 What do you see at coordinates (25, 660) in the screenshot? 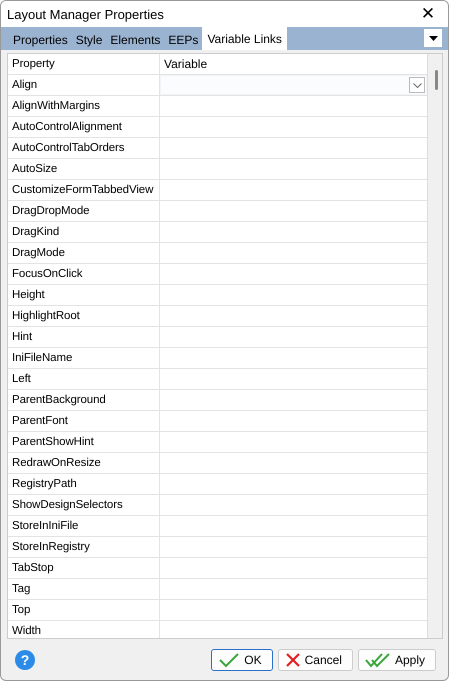
I see `help-icon: ?` at bounding box center [25, 660].